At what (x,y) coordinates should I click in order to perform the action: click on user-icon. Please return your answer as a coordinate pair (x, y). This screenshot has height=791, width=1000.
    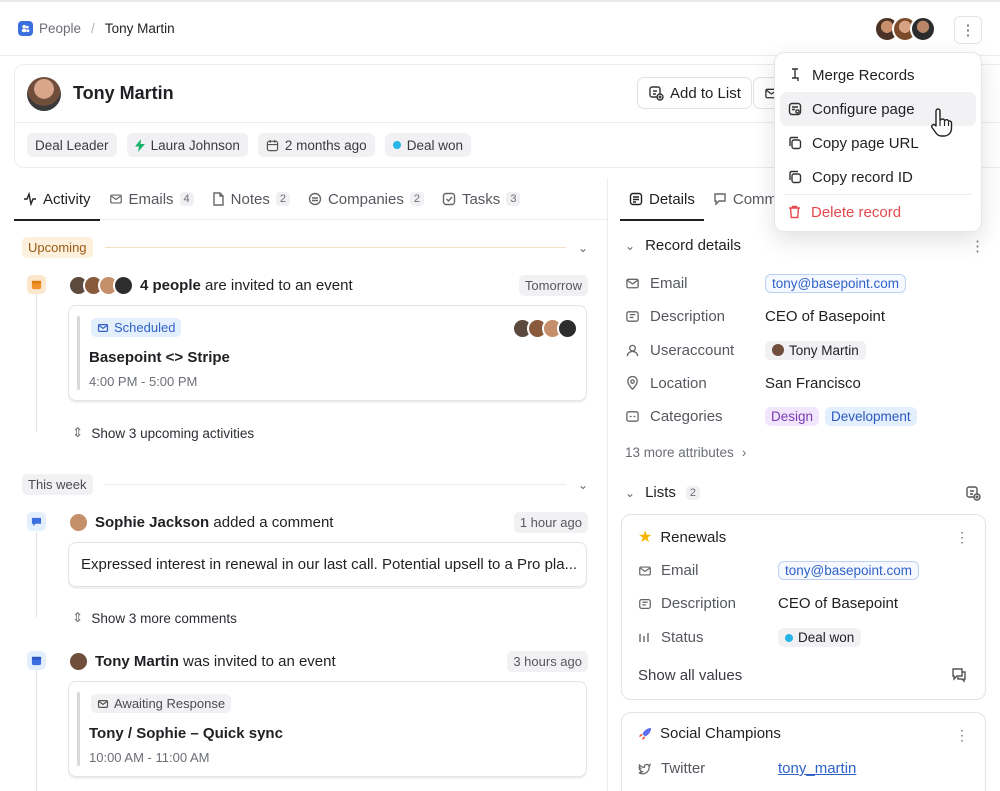
    Looking at the image, I should click on (632, 350).